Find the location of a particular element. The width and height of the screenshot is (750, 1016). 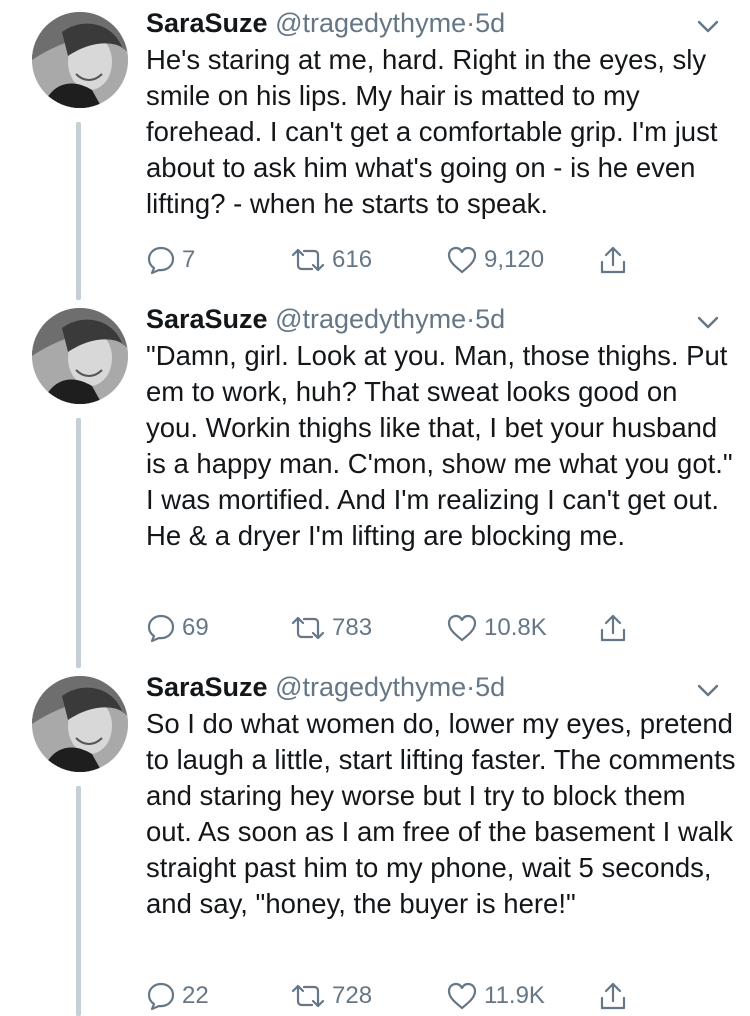

action-bar: 22 728 11.9K is located at coordinates (416, 996).